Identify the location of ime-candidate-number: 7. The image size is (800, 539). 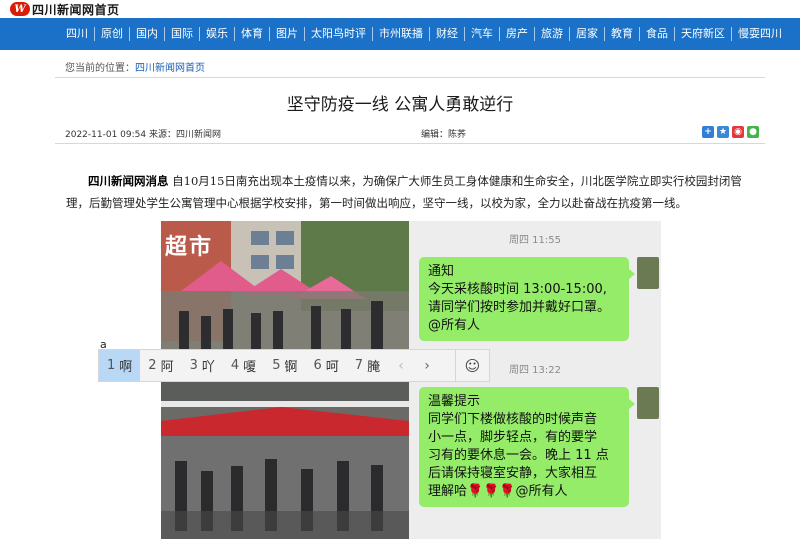
(359, 365).